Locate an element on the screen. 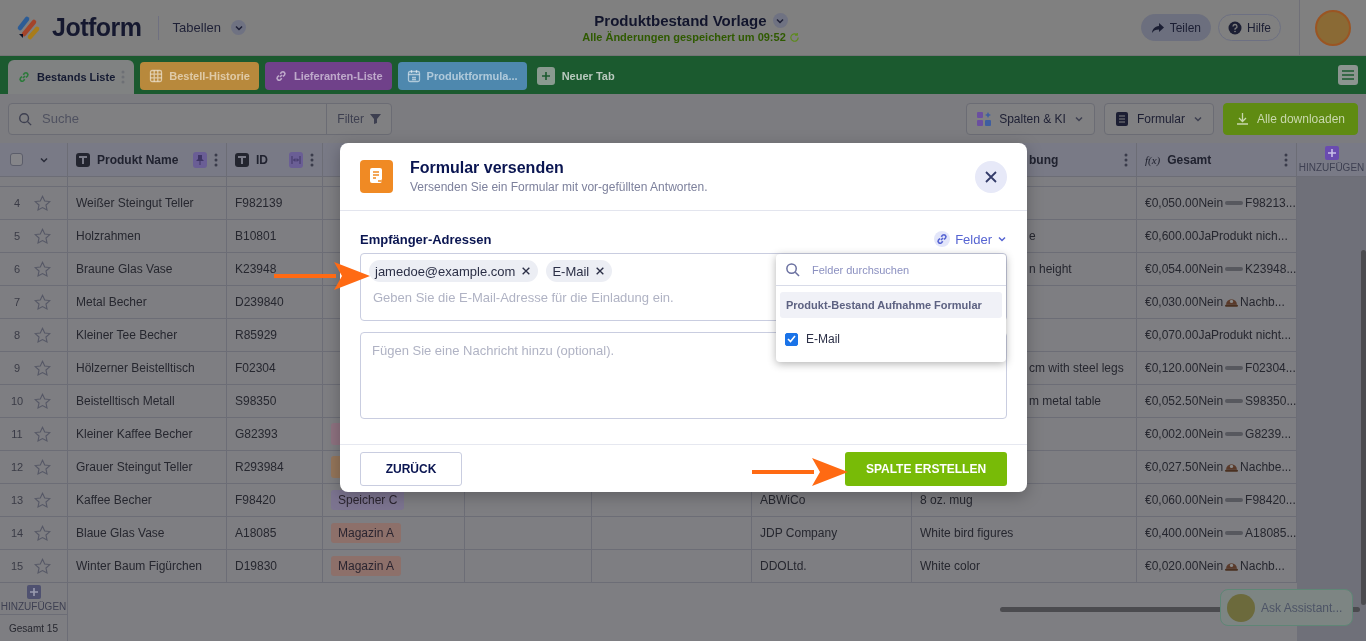 Image resolution: width=1366 pixels, height=641 pixels. close-button is located at coordinates (991, 176).